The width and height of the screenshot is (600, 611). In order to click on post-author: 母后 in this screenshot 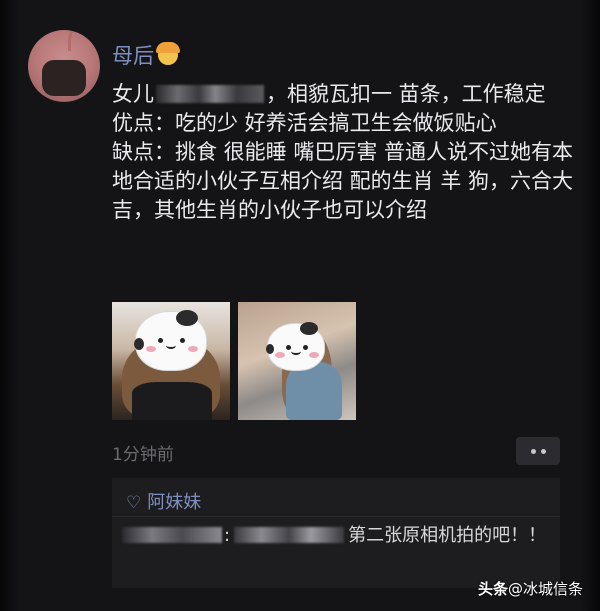, I will do `click(146, 55)`.